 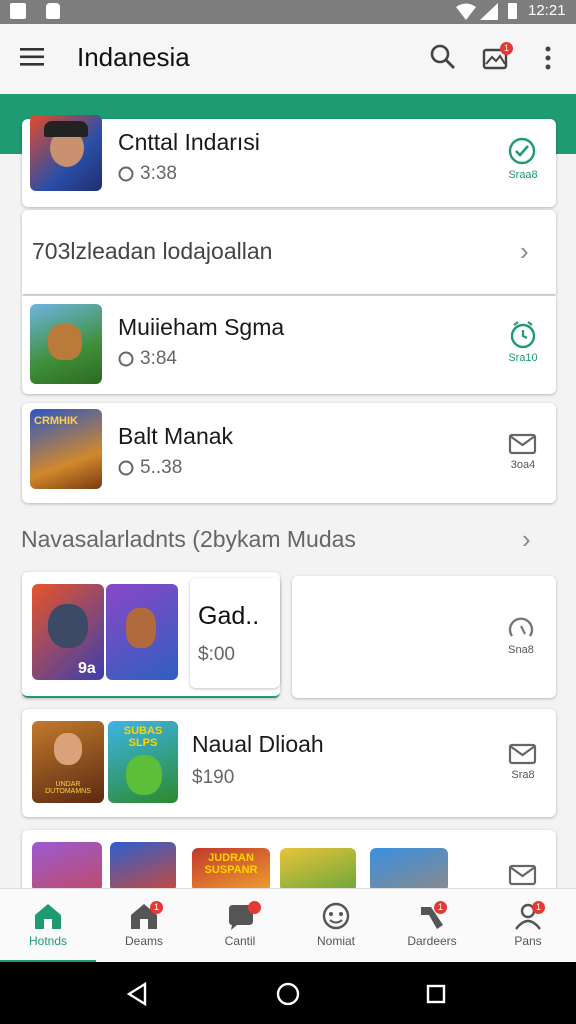 I want to click on face-icon, so click(x=336, y=916).